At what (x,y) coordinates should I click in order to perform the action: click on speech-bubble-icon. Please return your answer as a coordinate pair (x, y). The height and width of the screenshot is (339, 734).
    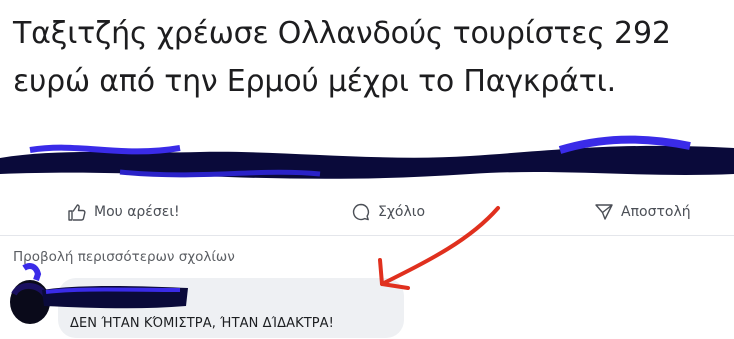
    Looking at the image, I should click on (361, 212).